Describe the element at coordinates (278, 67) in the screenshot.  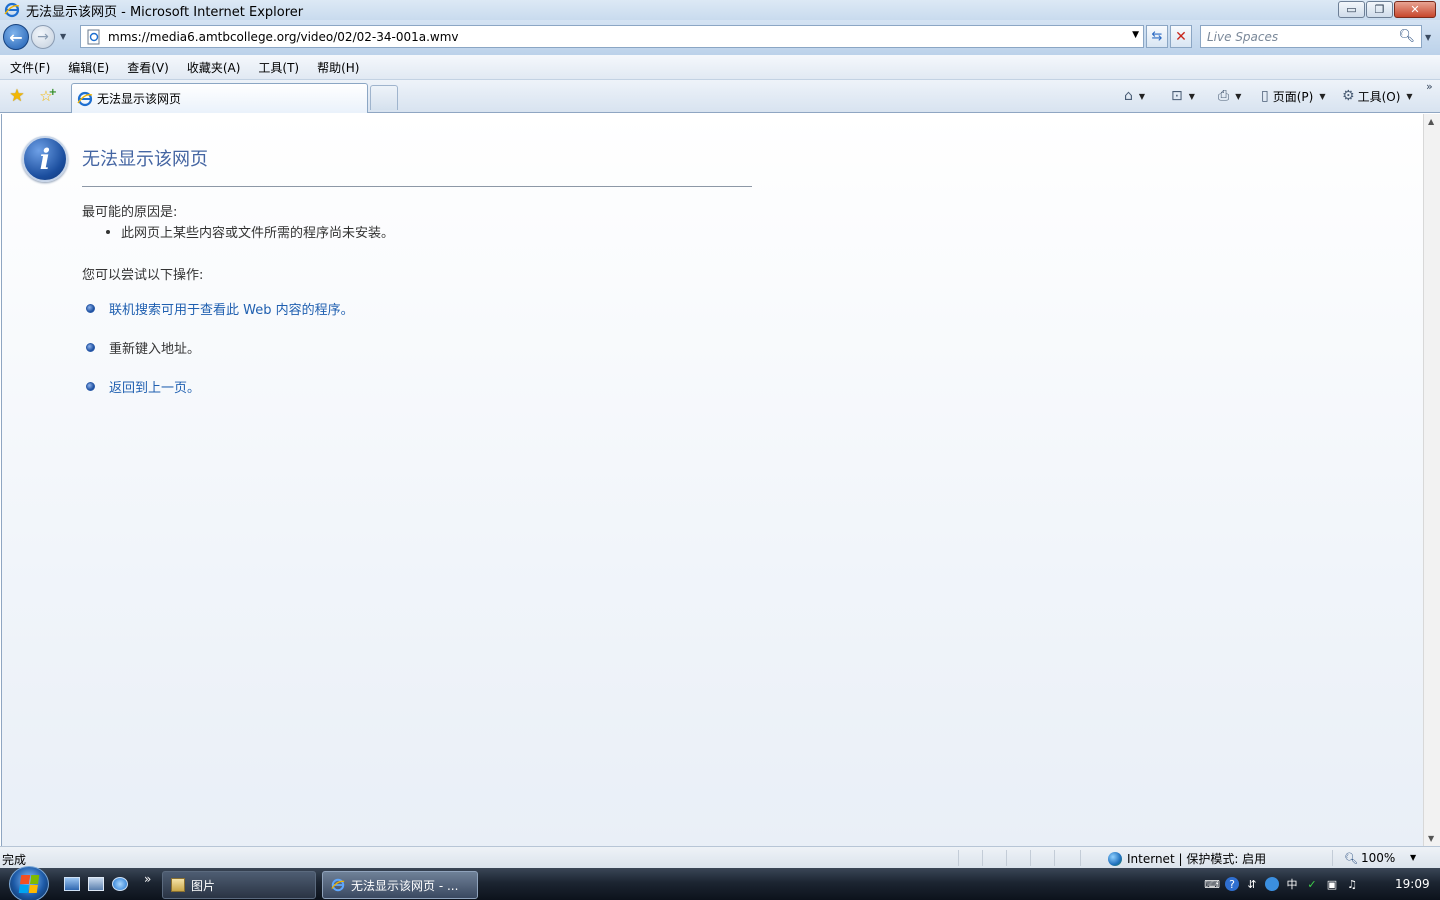
I see `menu-tools: 工具(T)` at that location.